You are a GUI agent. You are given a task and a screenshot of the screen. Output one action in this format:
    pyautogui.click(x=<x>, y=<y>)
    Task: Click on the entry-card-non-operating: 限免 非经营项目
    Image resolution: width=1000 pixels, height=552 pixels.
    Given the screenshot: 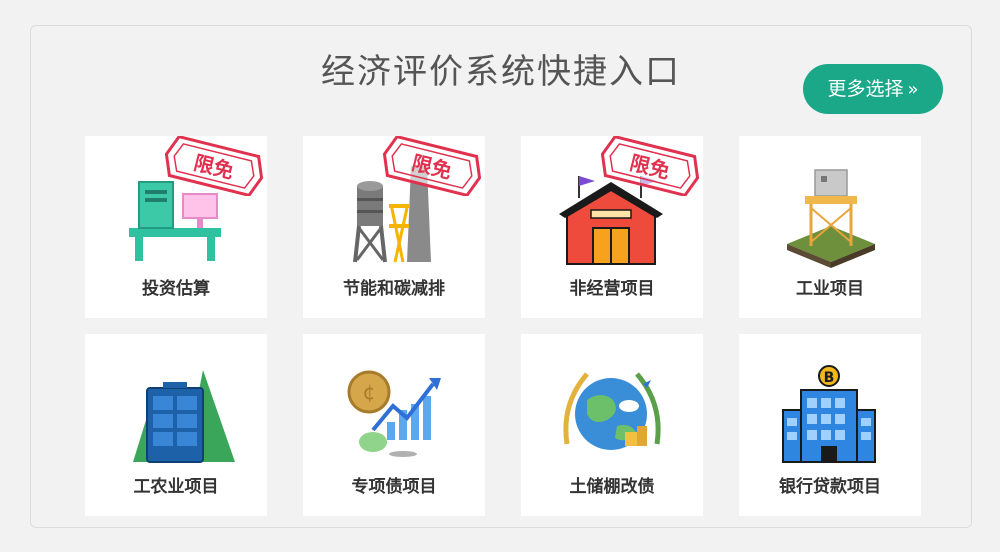 What is the action you would take?
    pyautogui.click(x=612, y=227)
    